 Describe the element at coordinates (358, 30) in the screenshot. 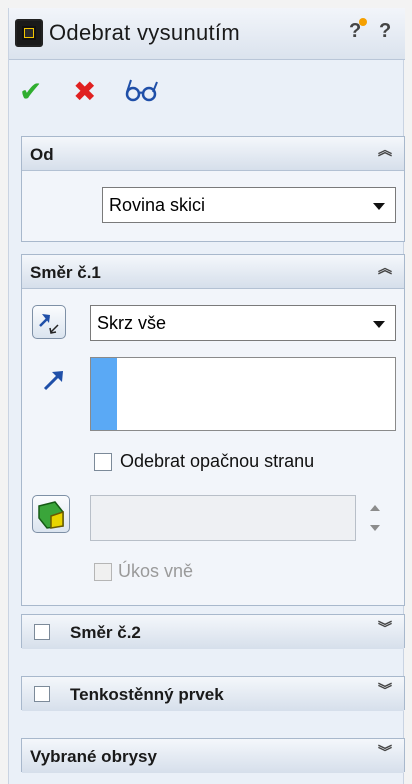

I see `quick-help-icon: ?` at that location.